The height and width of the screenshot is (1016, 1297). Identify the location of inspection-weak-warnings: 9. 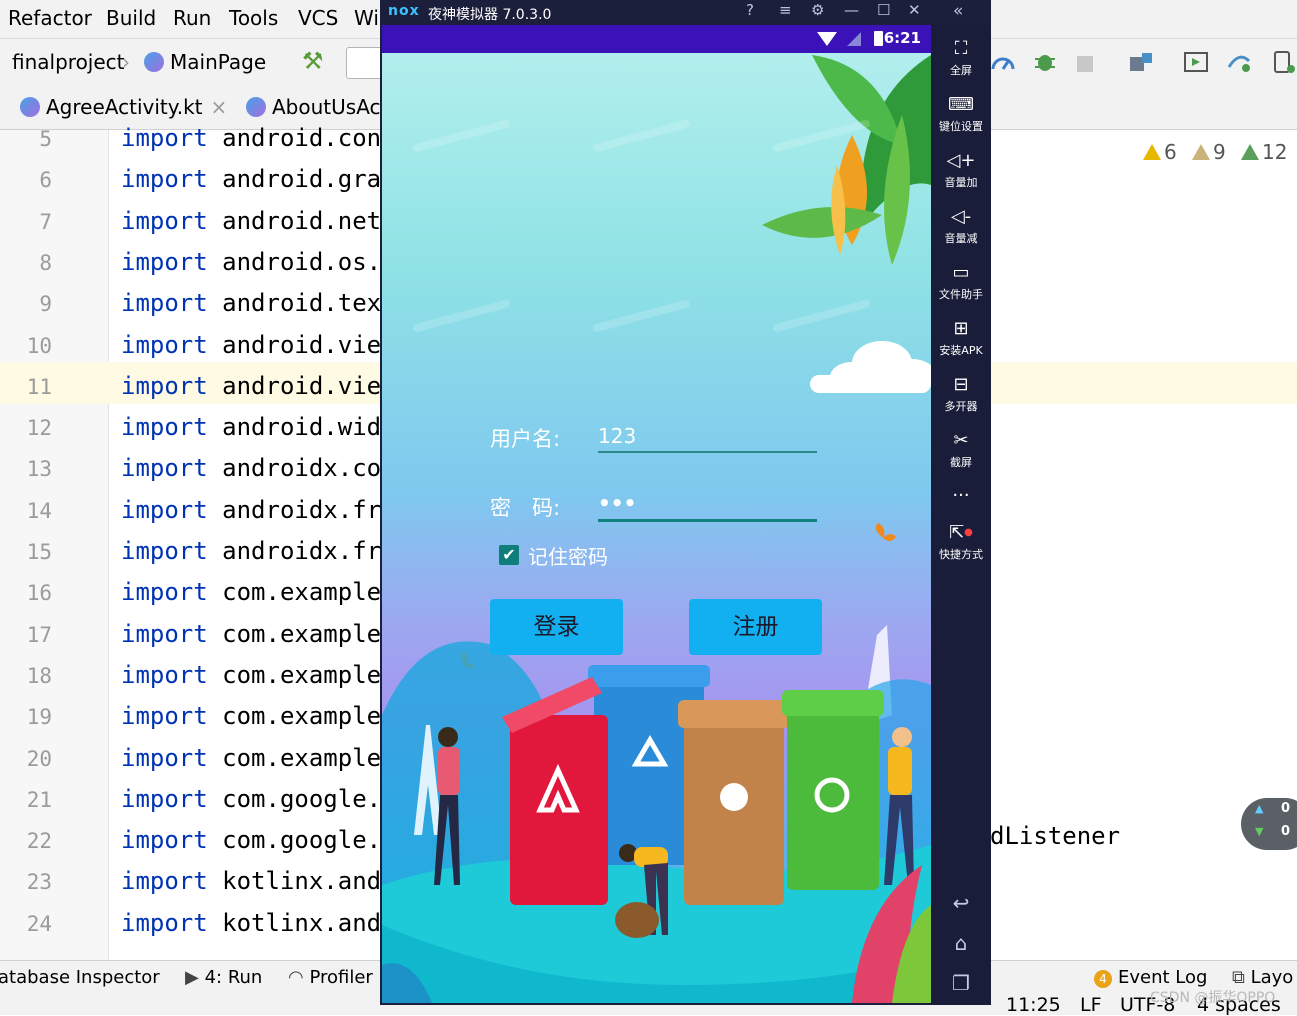
(1209, 152).